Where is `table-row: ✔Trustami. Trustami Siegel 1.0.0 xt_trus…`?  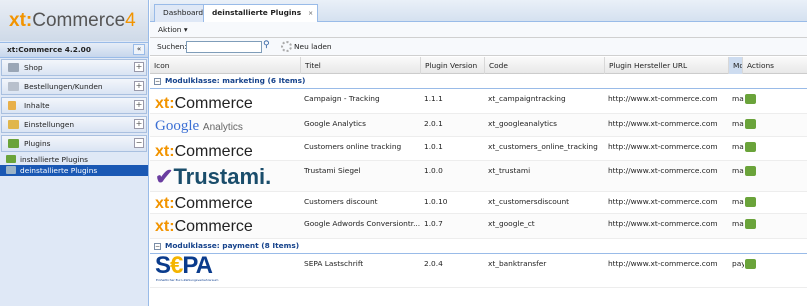
table-row: ✔Trustami. Trustami Siegel 1.0.0 xt_trus… is located at coordinates (478, 176).